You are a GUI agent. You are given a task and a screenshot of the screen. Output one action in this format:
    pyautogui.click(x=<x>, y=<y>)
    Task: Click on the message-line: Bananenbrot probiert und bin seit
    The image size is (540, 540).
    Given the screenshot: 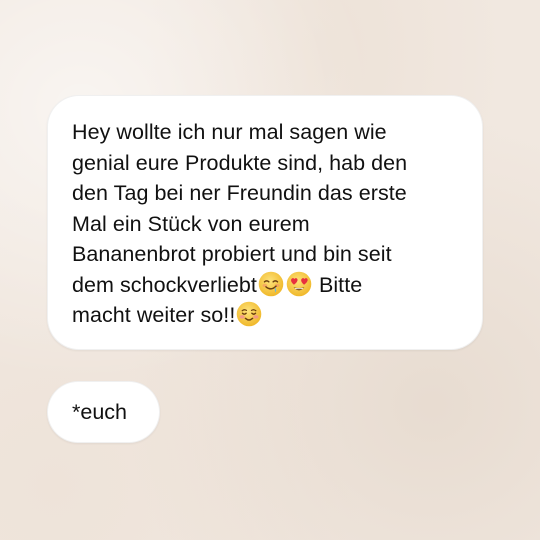 What is the action you would take?
    pyautogui.click(x=232, y=254)
    